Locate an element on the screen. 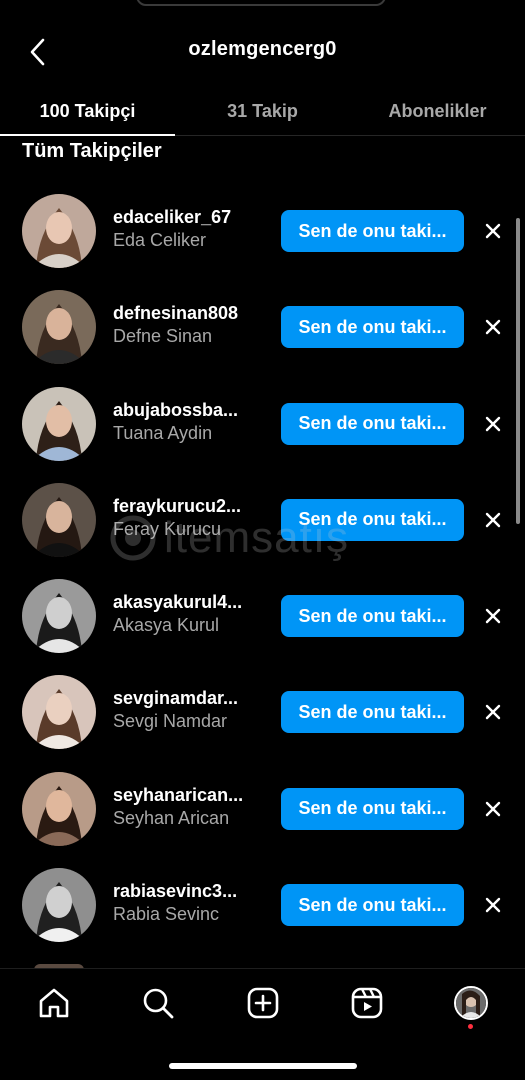 This screenshot has width=525, height=1080. header: ozlemgencerg0 is located at coordinates (262, 50).